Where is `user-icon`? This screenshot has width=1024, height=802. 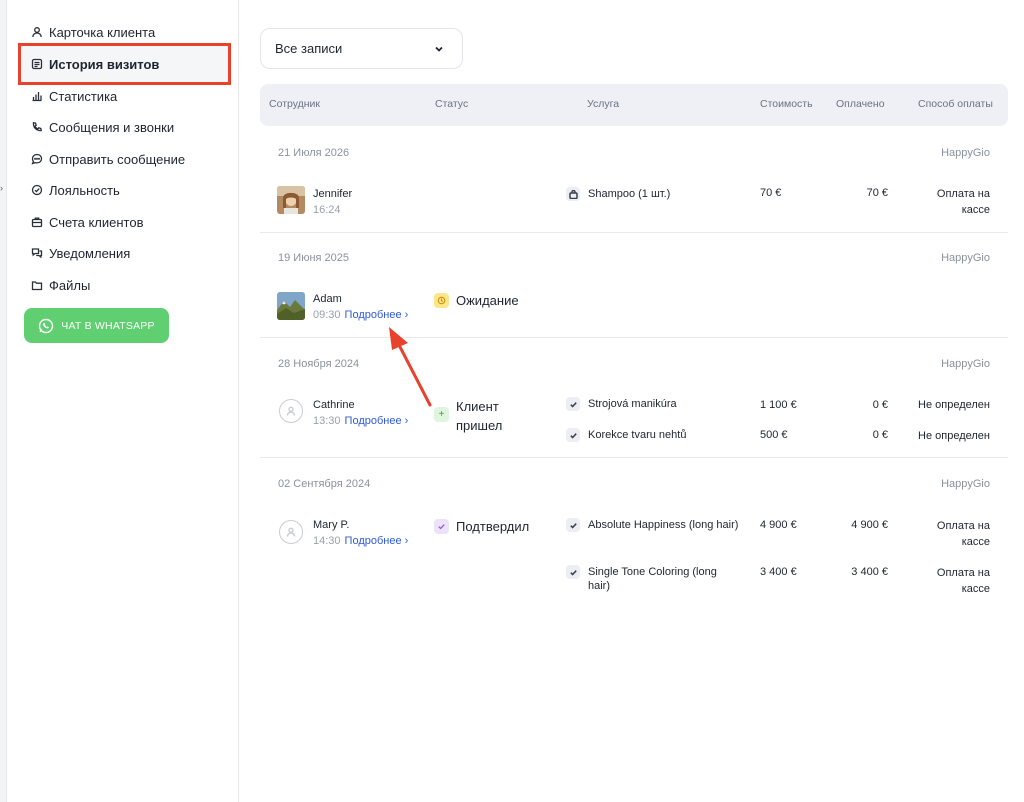 user-icon is located at coordinates (37, 32).